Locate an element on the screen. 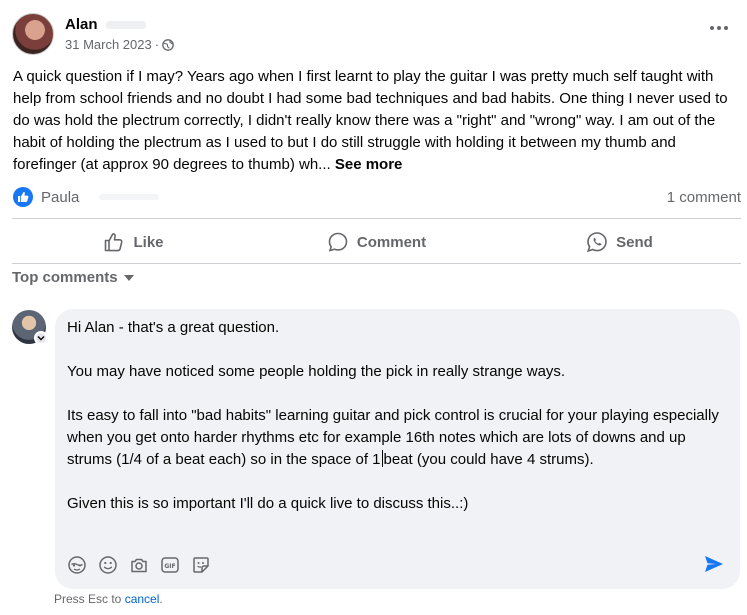 The width and height of the screenshot is (747, 615). emoji-icon is located at coordinates (108, 565).